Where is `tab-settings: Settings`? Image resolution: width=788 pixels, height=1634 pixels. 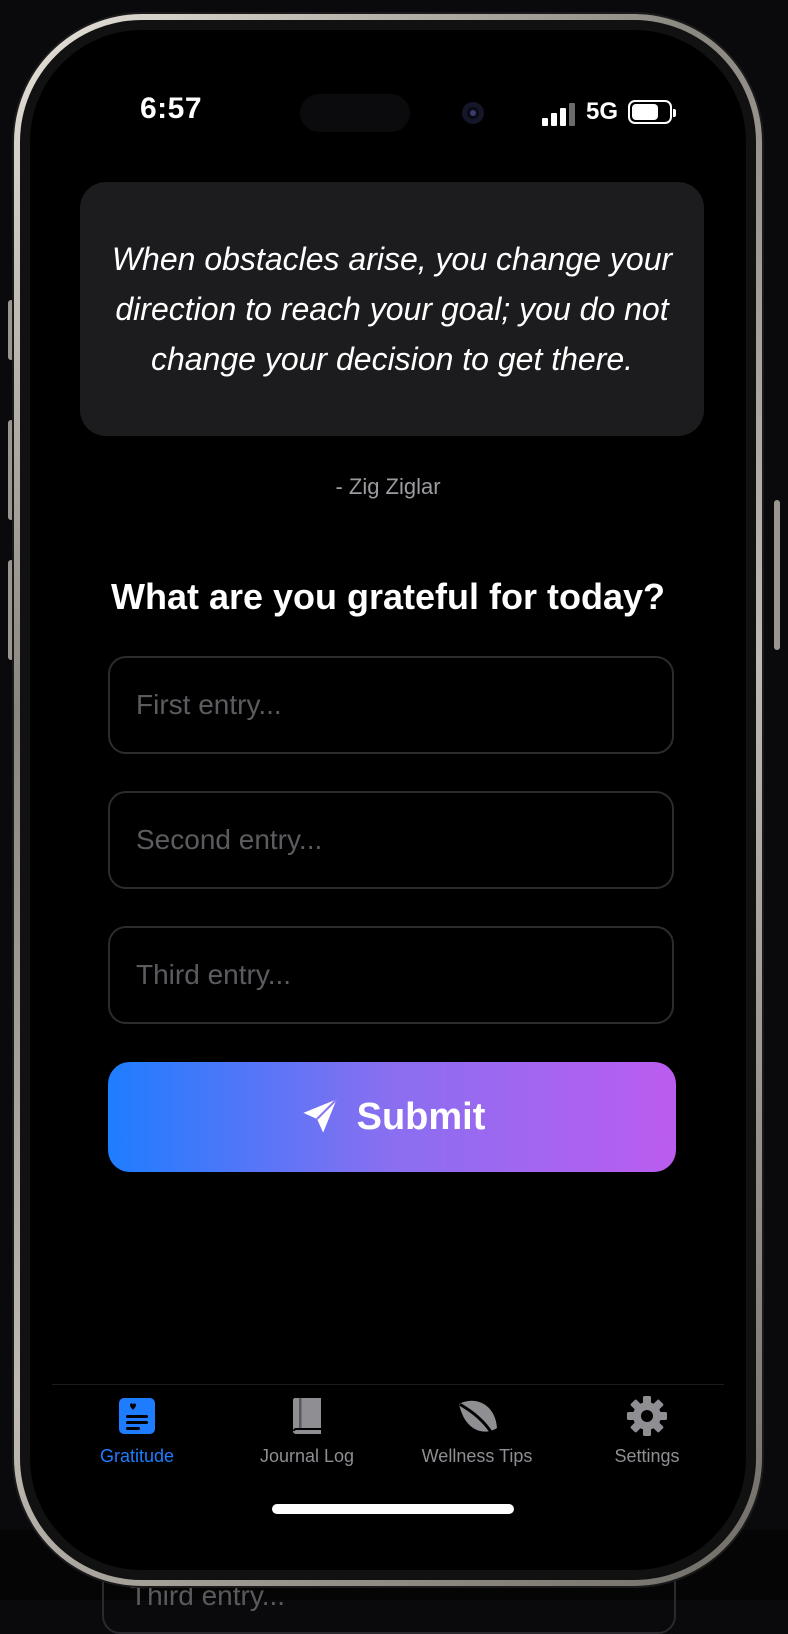 tab-settings: Settings is located at coordinates (647, 1436).